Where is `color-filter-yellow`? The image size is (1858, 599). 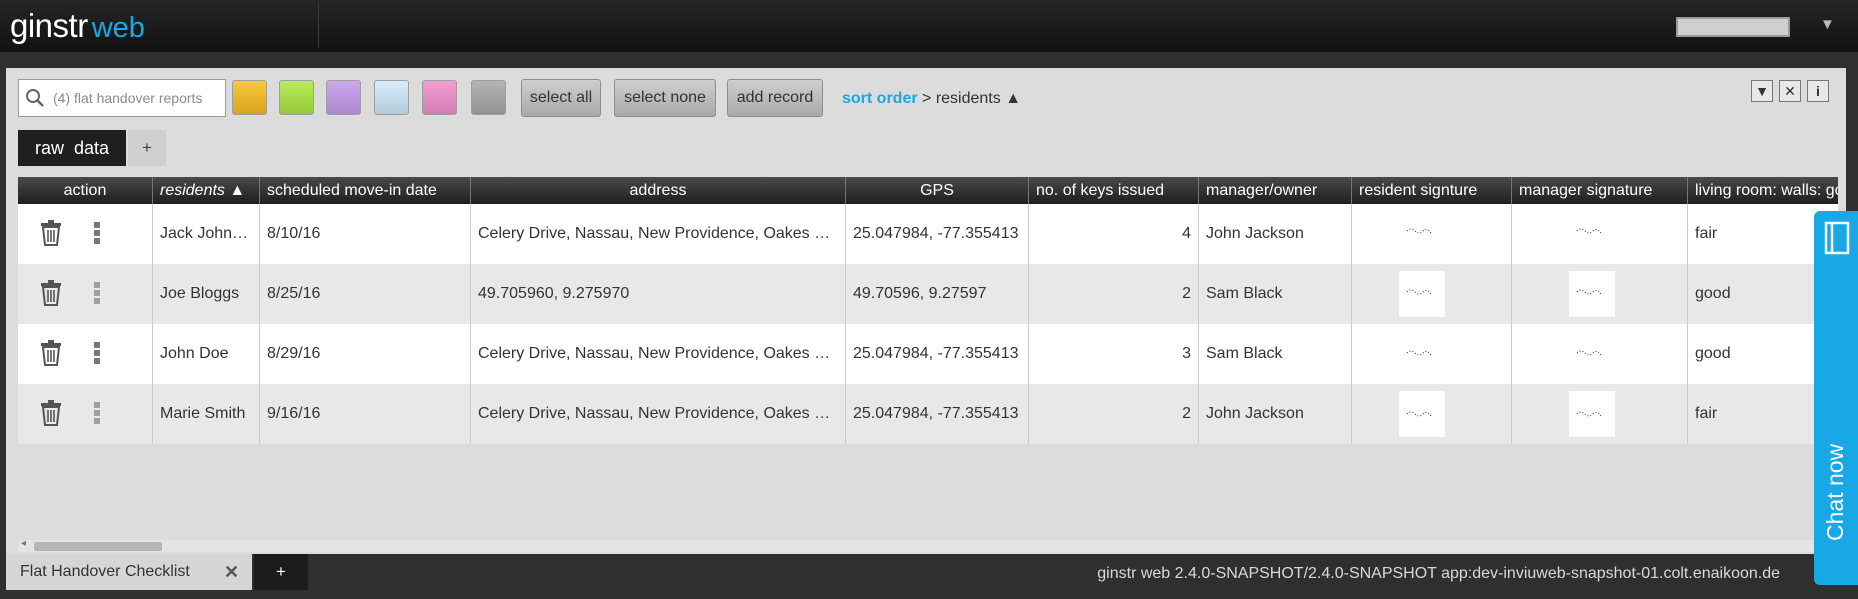
color-filter-yellow is located at coordinates (249, 97).